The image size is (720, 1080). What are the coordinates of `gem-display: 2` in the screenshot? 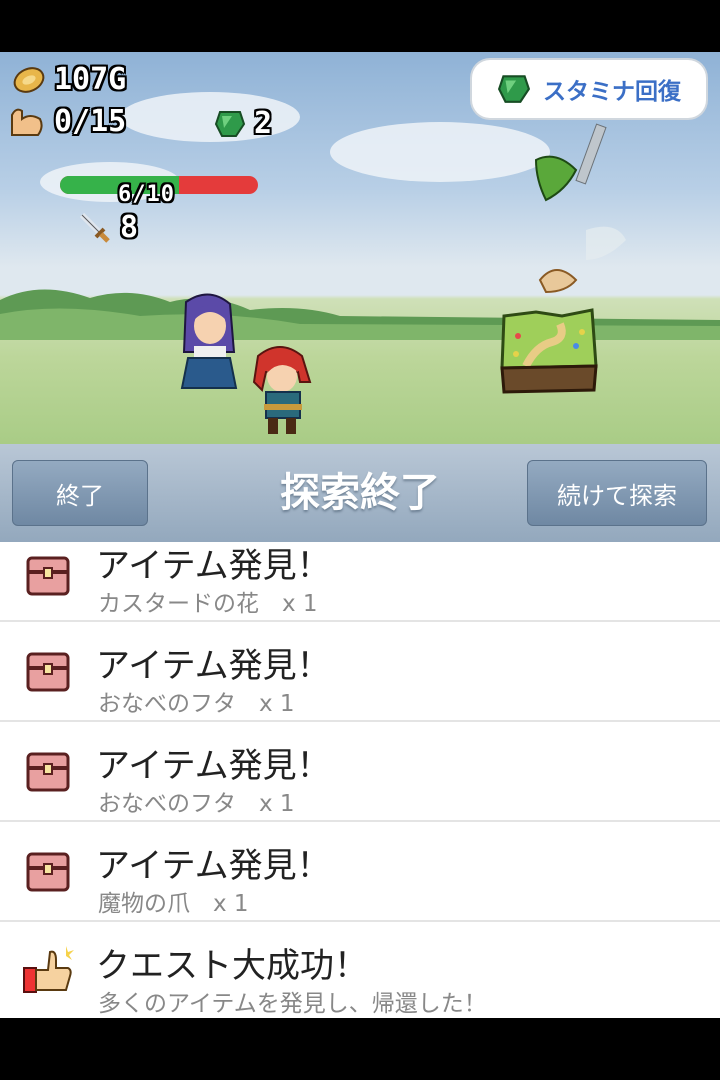 It's located at (243, 123).